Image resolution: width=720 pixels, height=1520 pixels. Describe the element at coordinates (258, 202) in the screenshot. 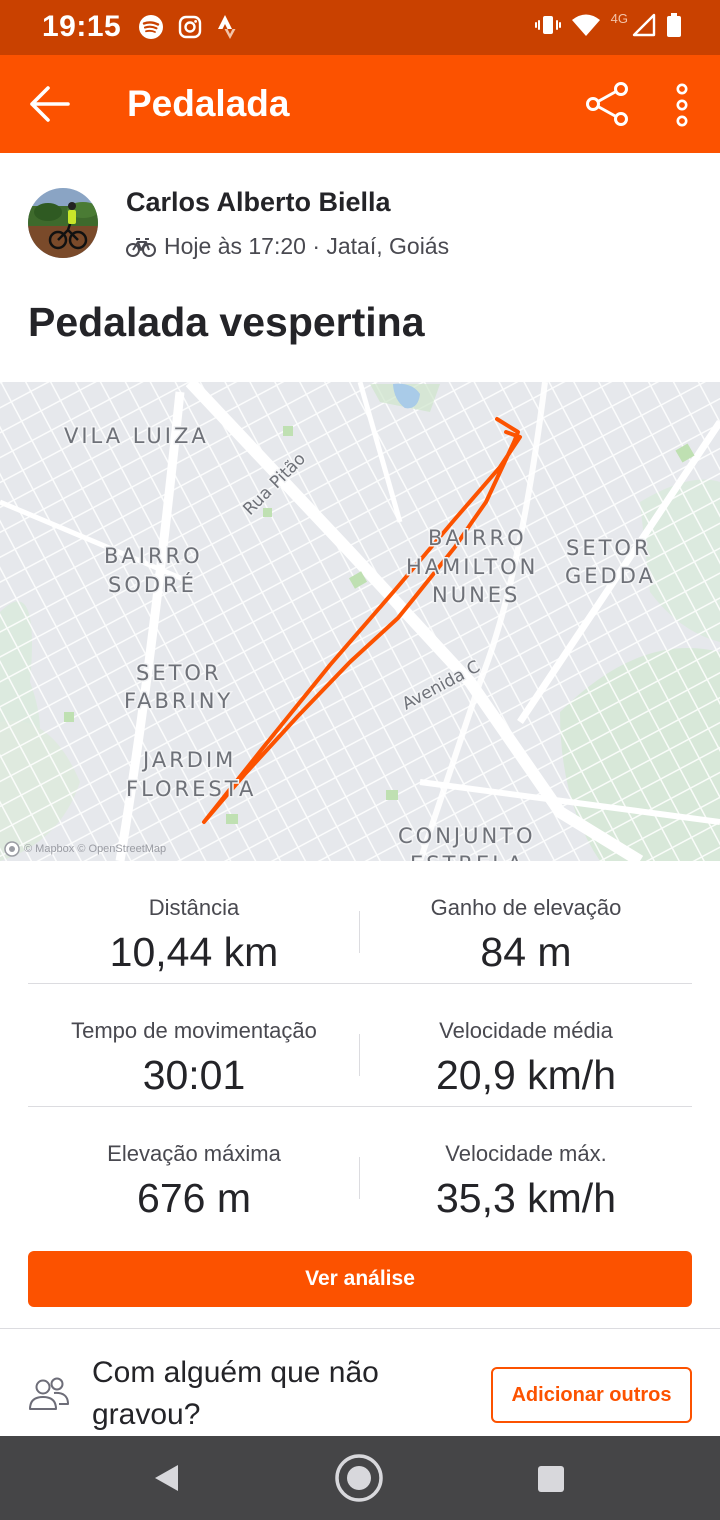

I see `athlete-name: Carlos Alberto Biella` at that location.